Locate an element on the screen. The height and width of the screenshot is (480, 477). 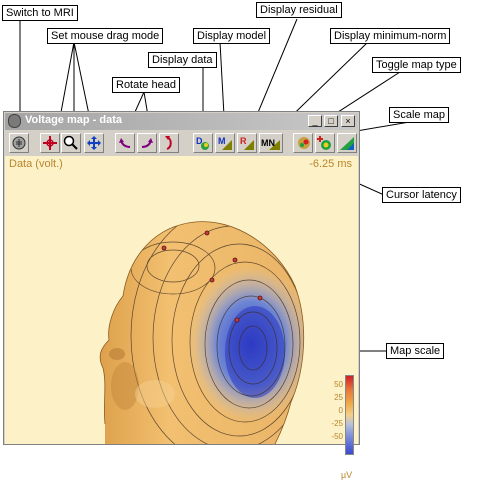
svg-text: D is located at coordinates (199, 141).